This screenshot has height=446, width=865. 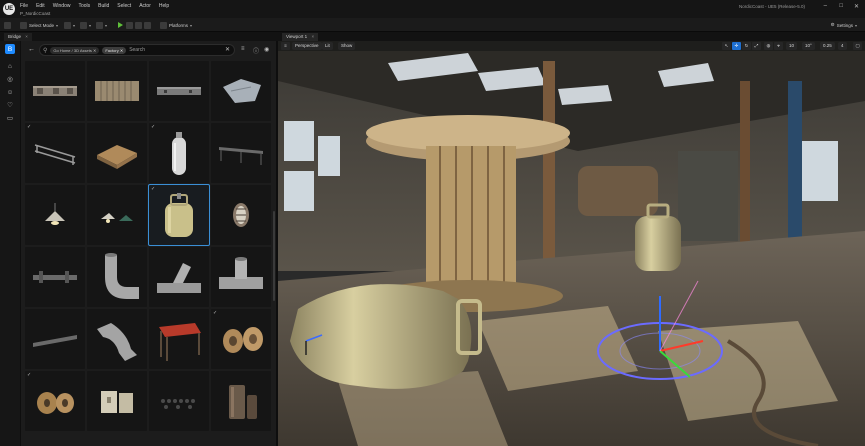 I want to click on search-icon: ⚲, so click(x=45, y=50).